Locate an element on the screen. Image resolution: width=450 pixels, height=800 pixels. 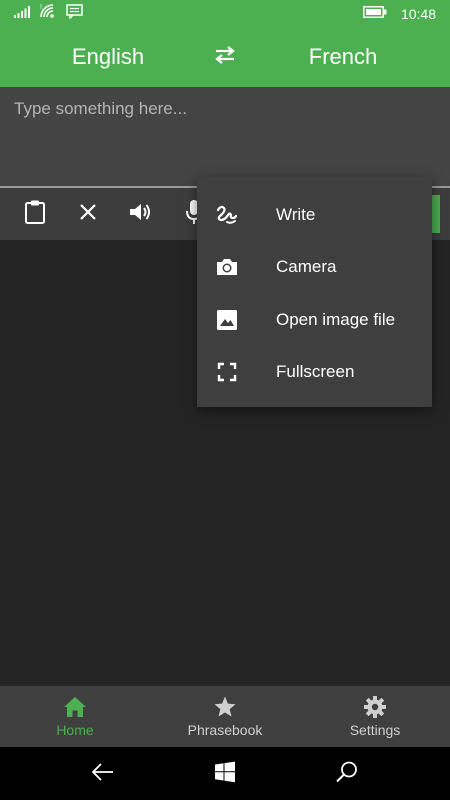
fullscreen-icon is located at coordinates (227, 372).